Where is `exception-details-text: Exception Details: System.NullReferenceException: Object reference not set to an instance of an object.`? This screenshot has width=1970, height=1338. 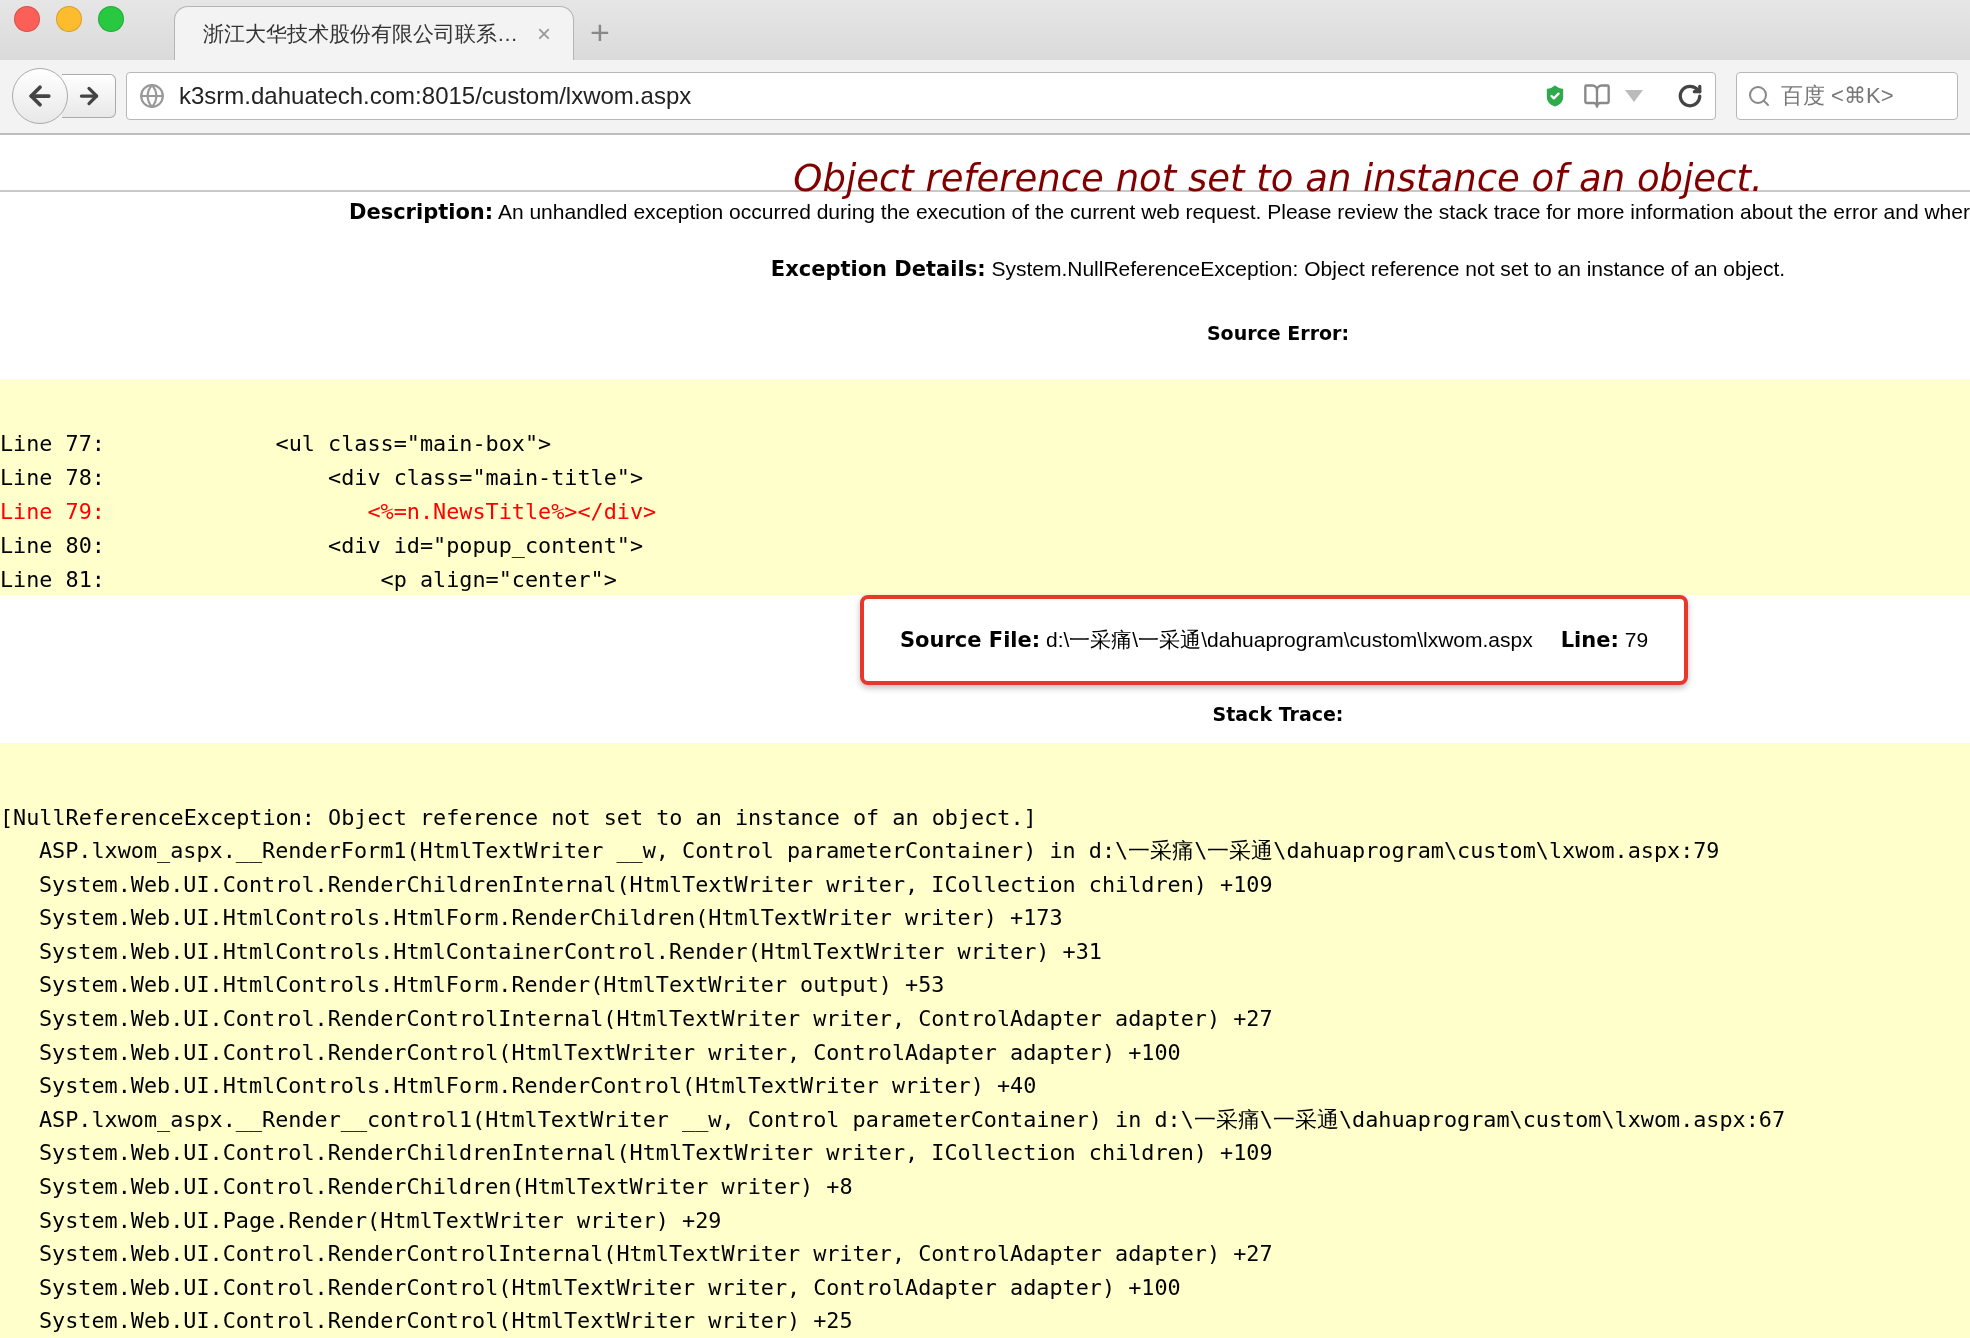 exception-details-text: Exception Details: System.NullReferenceException: Object reference not set to an instance of an object. is located at coordinates (1278, 268).